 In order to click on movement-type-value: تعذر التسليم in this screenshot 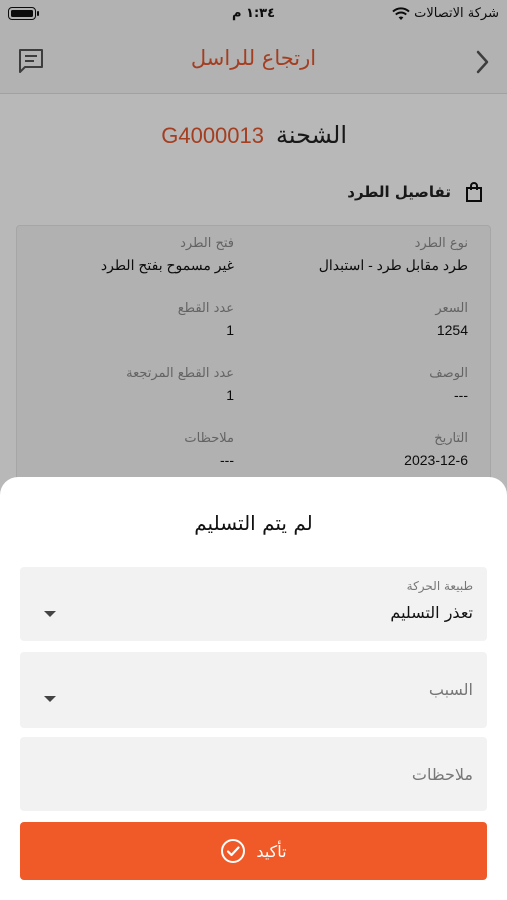, I will do `click(431, 612)`.